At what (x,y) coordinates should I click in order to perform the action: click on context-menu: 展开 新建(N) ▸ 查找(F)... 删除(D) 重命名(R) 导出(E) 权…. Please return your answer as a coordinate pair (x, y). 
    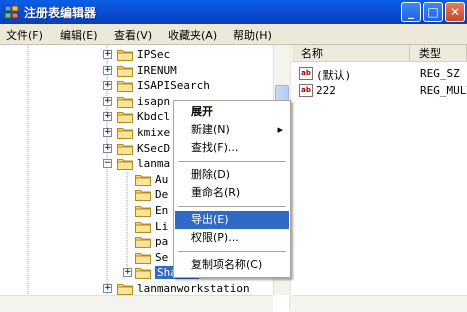
    Looking at the image, I should click on (232, 189).